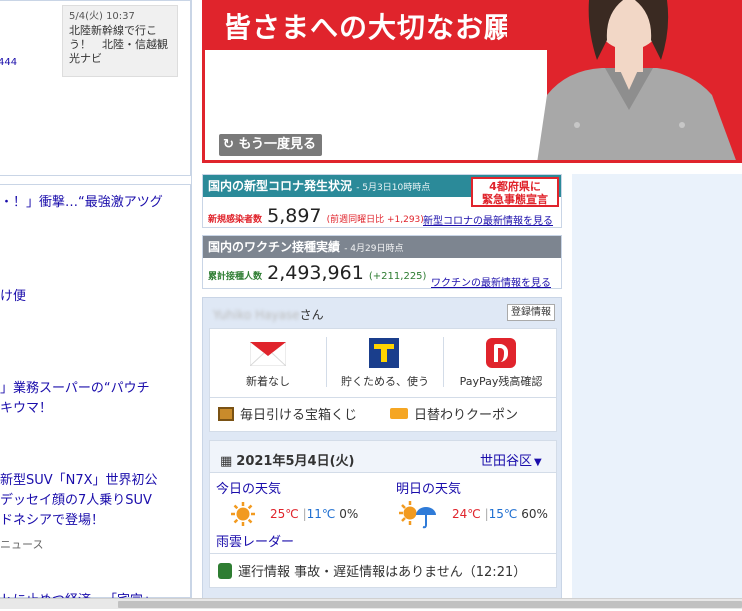 Image resolution: width=742 pixels, height=611 pixels. I want to click on horizontal-scrollbar, so click(371, 603).